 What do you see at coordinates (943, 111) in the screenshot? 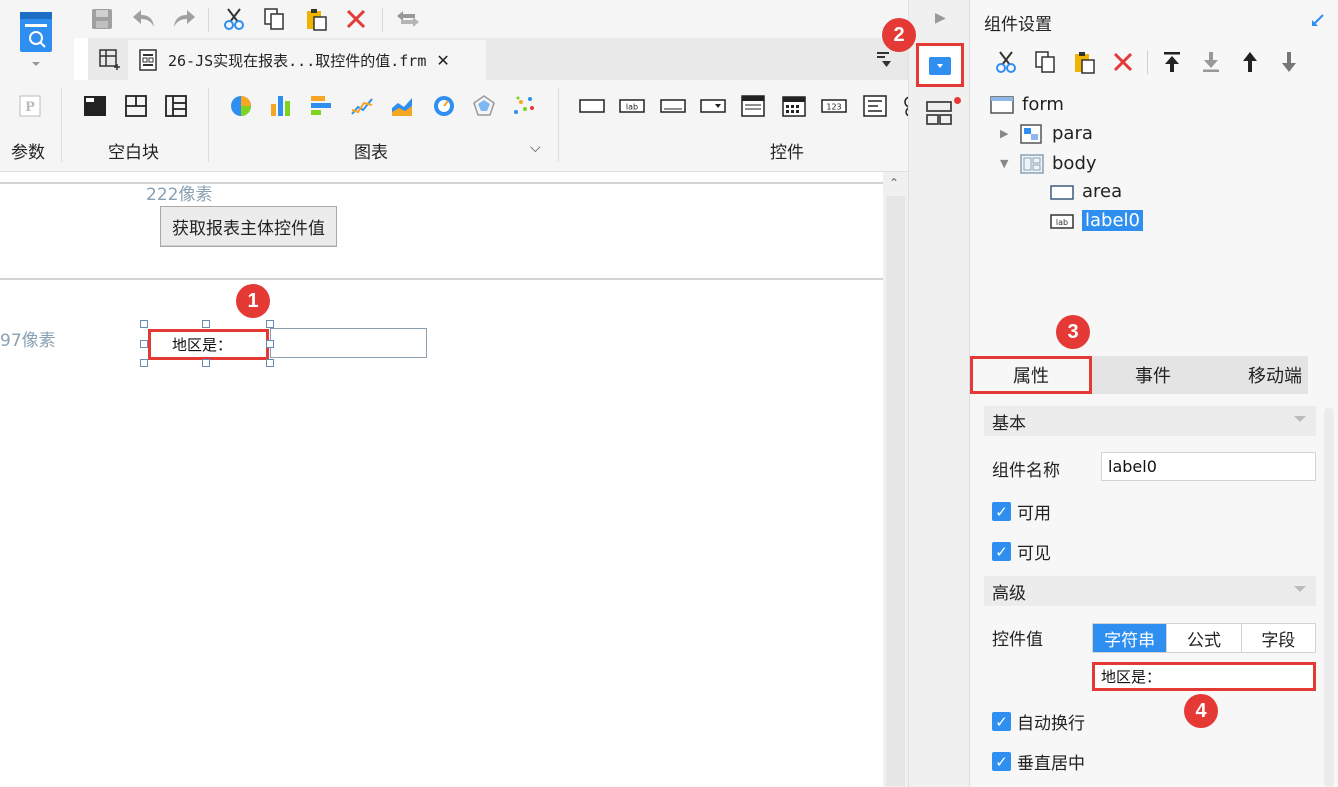
I see `layout-panel-icon` at bounding box center [943, 111].